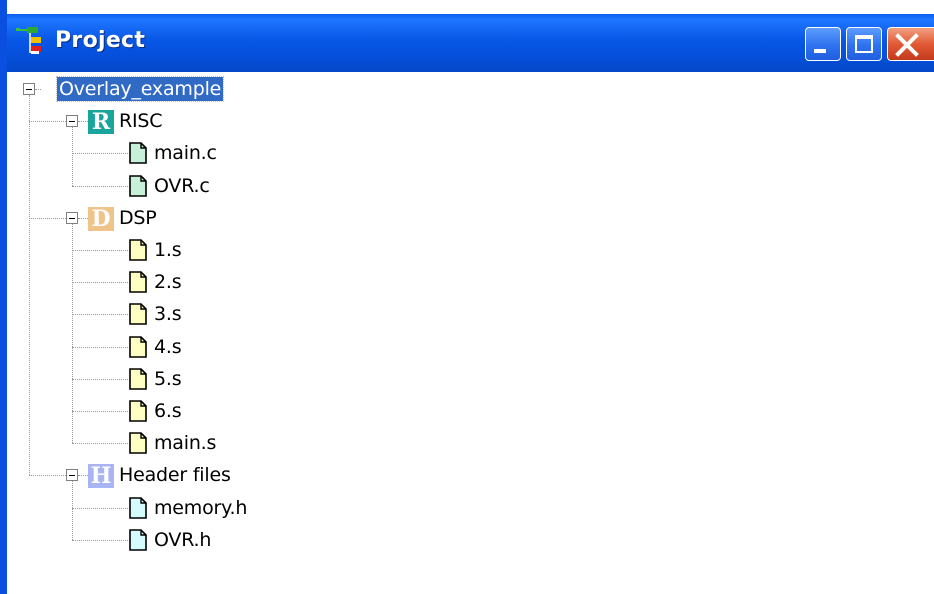  I want to click on header-files-folder-icon: H, so click(101, 476).